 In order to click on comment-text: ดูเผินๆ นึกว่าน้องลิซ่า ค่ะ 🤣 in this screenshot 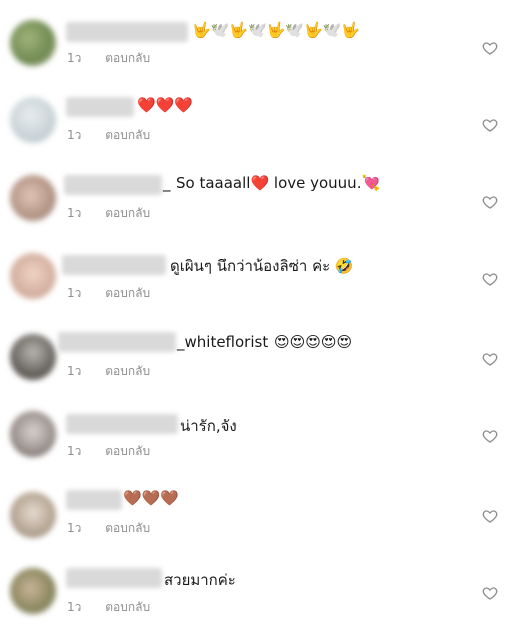, I will do `click(262, 266)`.